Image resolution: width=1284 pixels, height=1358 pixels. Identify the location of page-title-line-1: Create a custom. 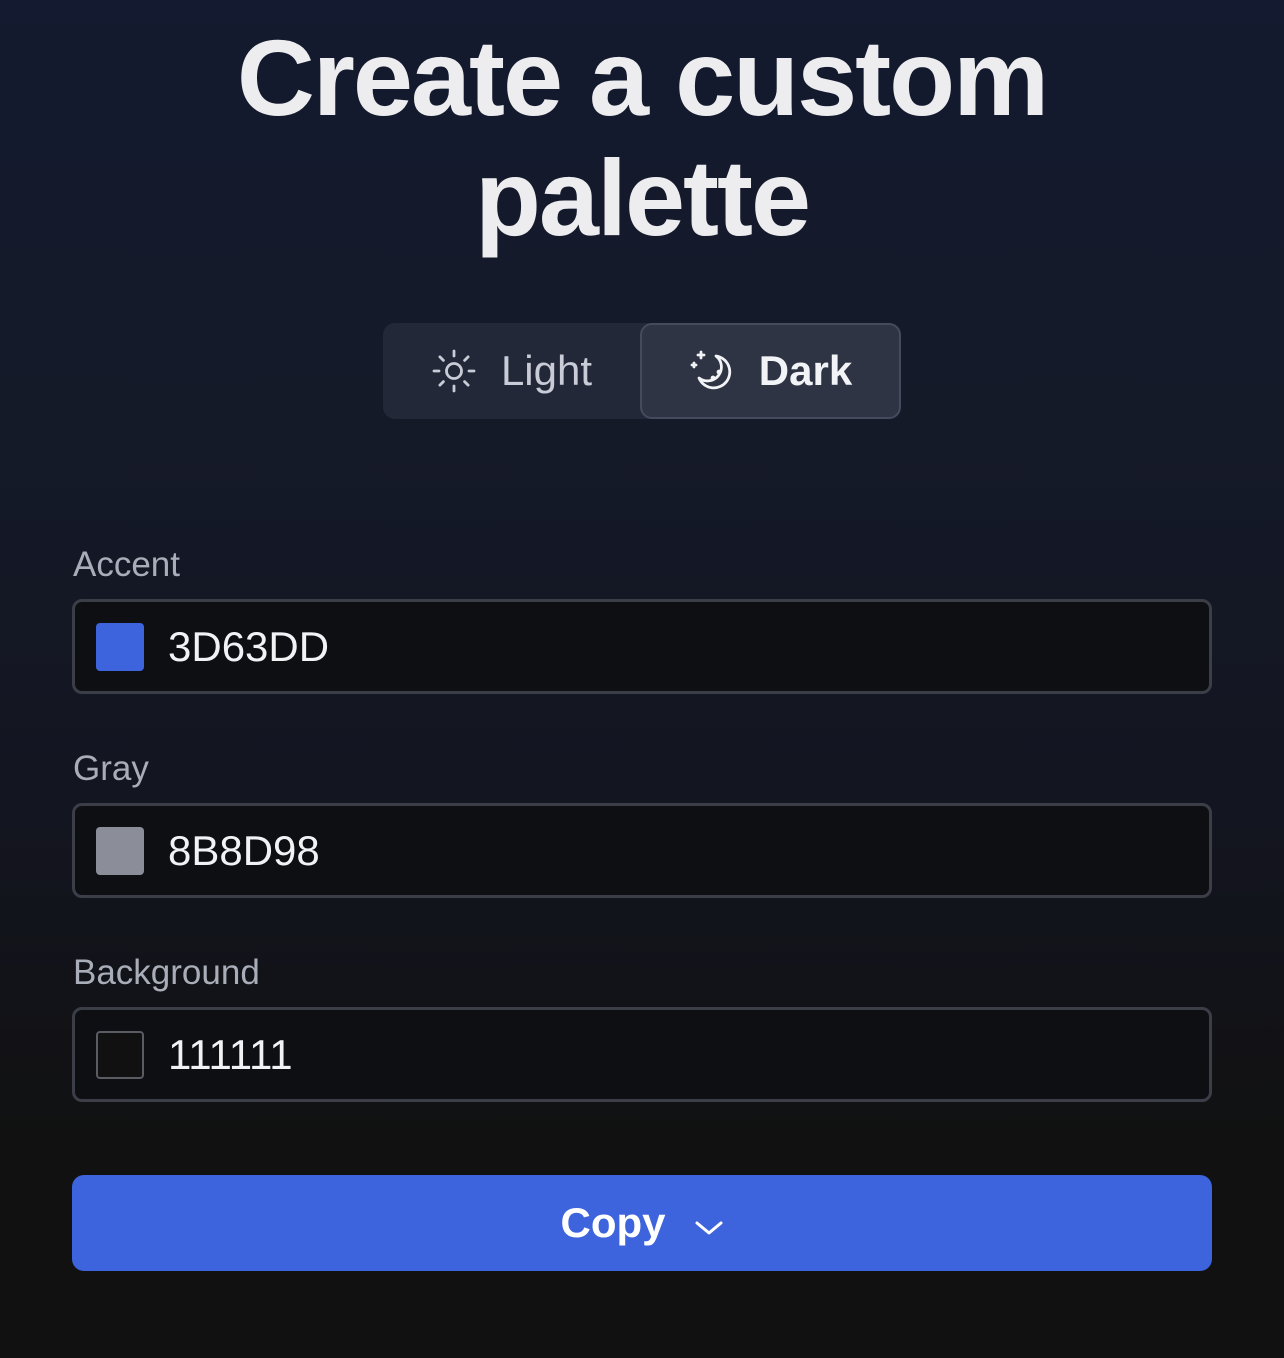
(642, 77).